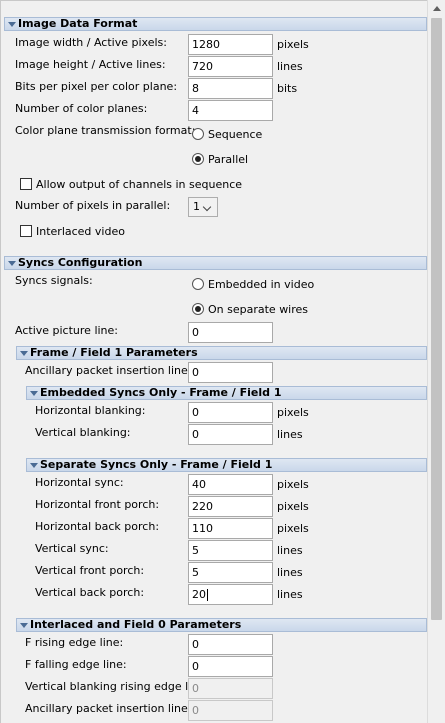  What do you see at coordinates (108, 708) in the screenshot?
I see `field0-ancillary-line-label: Ancillary packet insertion line:` at bounding box center [108, 708].